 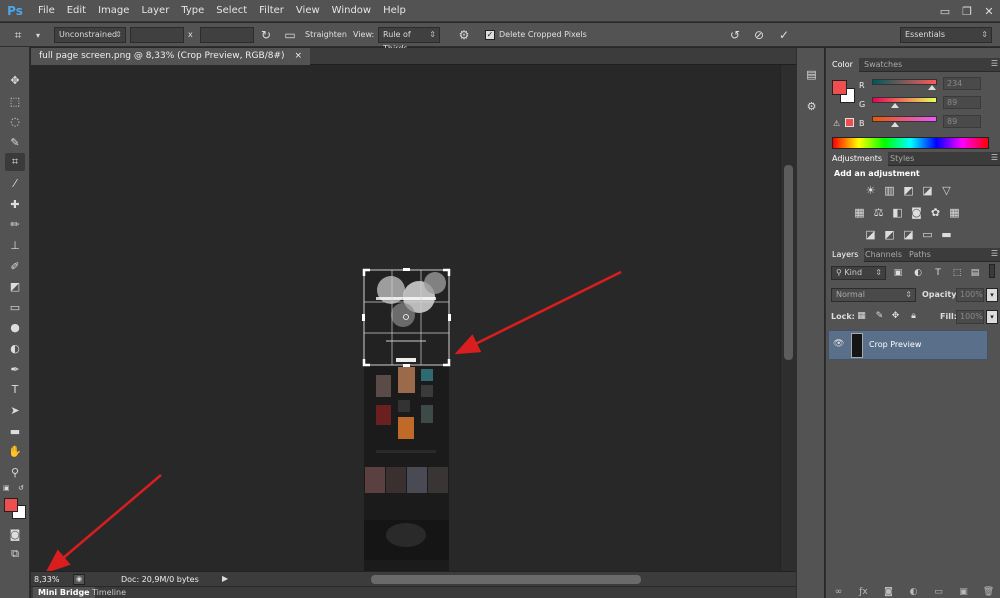 I want to click on straighten-label: Straighten, so click(x=326, y=35).